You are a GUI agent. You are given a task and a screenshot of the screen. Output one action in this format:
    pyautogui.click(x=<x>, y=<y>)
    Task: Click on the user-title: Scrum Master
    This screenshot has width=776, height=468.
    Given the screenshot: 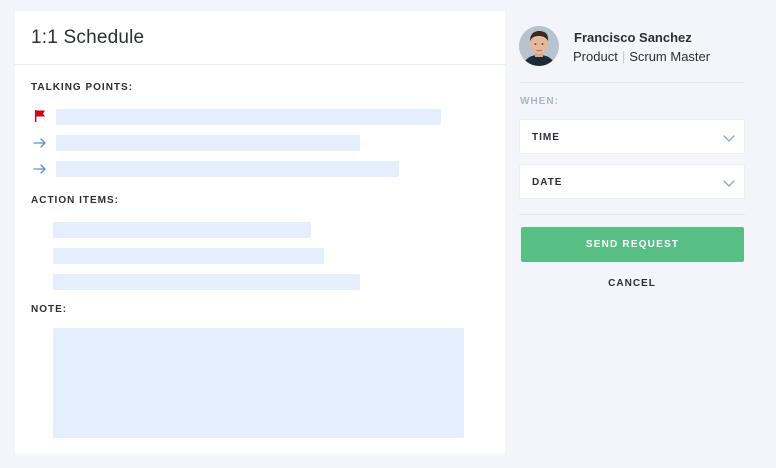 What is the action you would take?
    pyautogui.click(x=670, y=56)
    